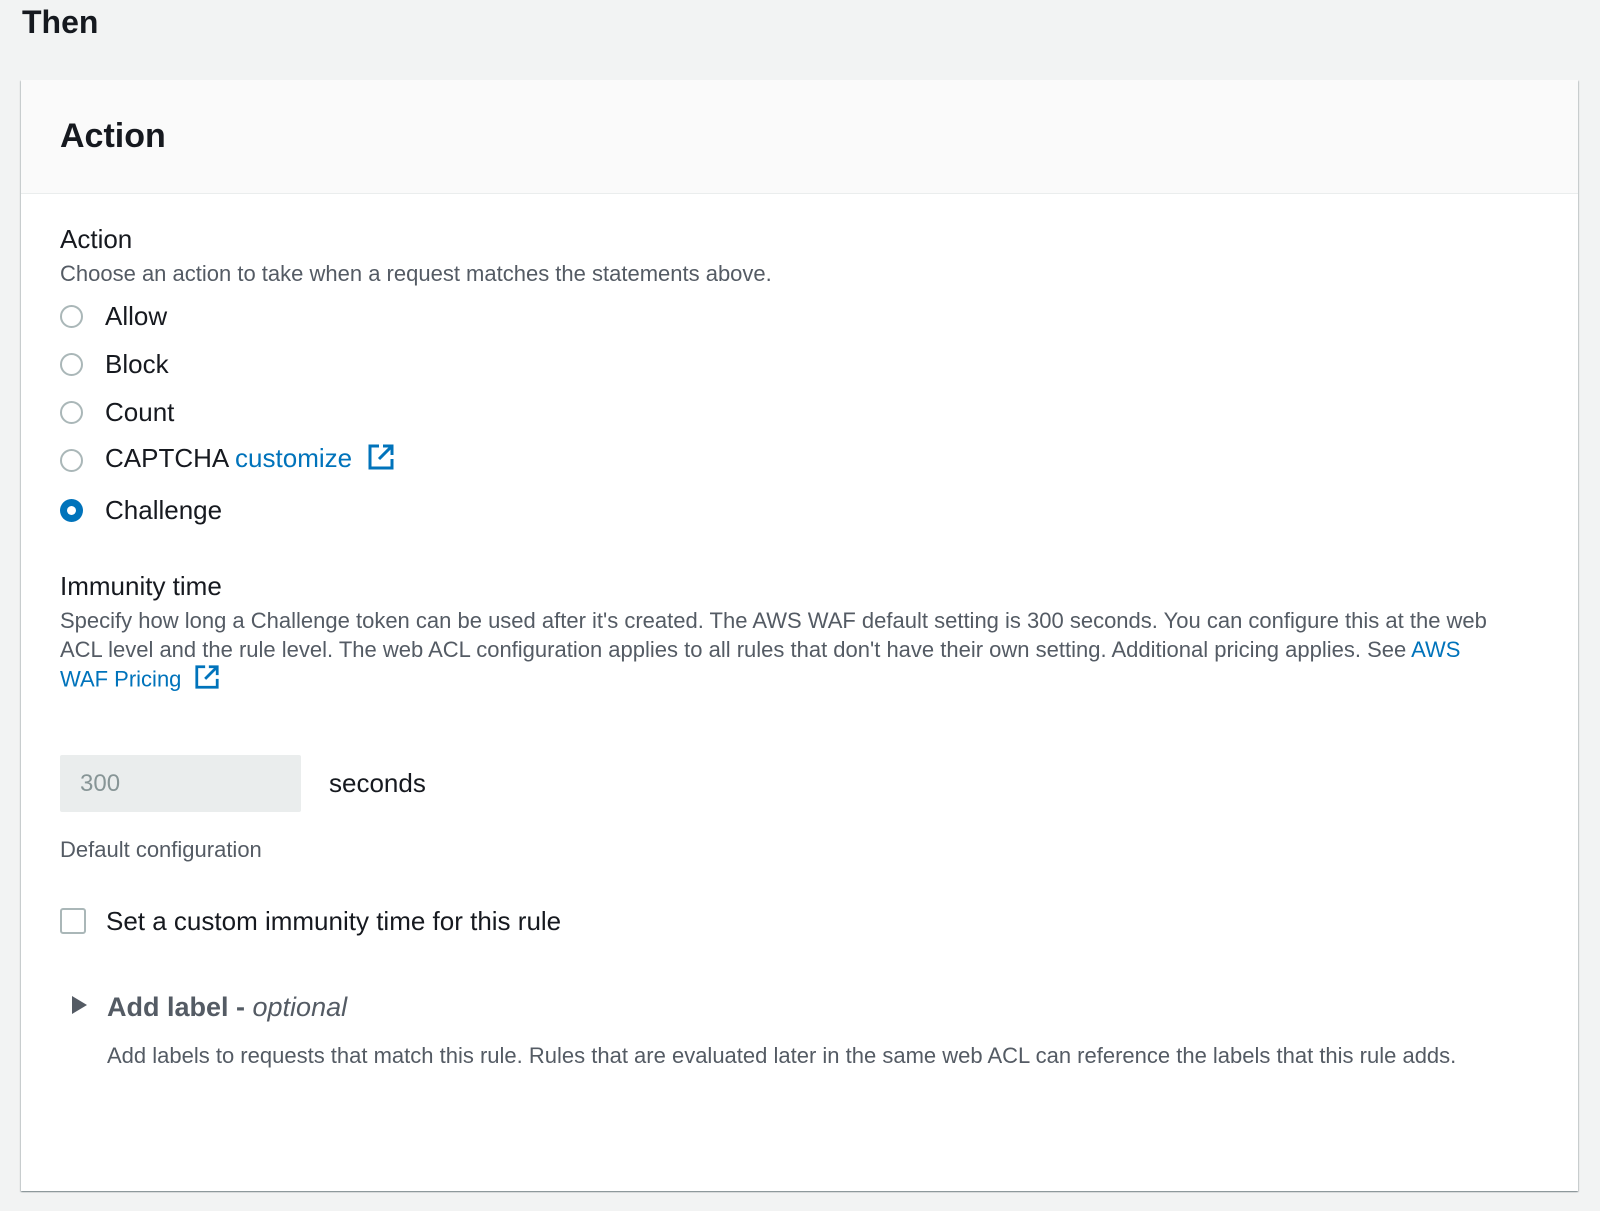 The image size is (1600, 1211). I want to click on custom-immunity-checkbox-label: Set a custom immunity time for this rule, so click(334, 920).